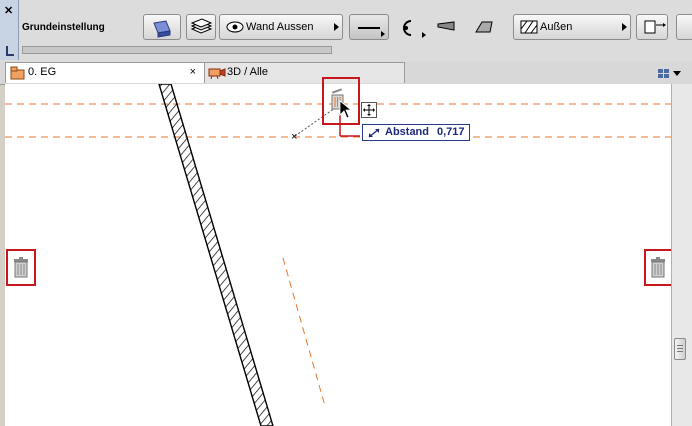  I want to click on reference-line-icon, so click(407, 28).